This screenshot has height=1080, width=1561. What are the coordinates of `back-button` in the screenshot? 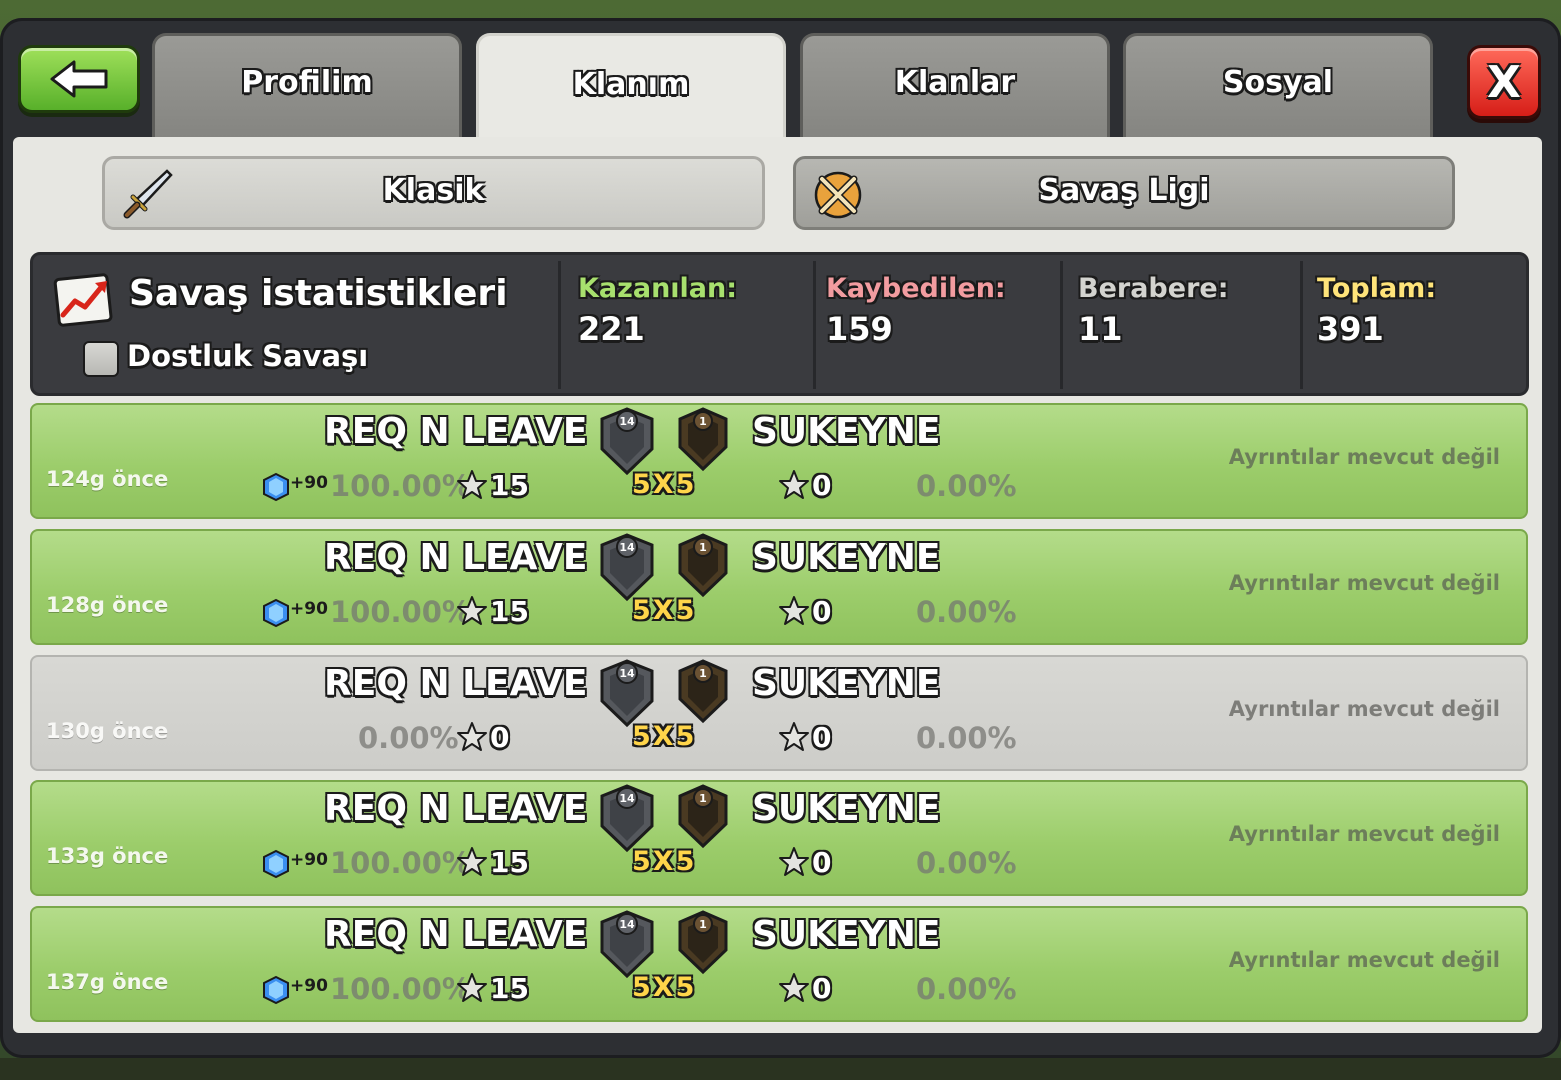 It's located at (79, 79).